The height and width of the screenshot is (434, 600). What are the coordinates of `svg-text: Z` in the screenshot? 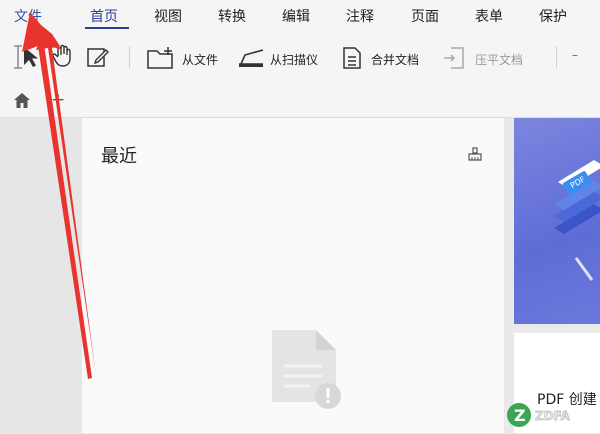 It's located at (520, 415).